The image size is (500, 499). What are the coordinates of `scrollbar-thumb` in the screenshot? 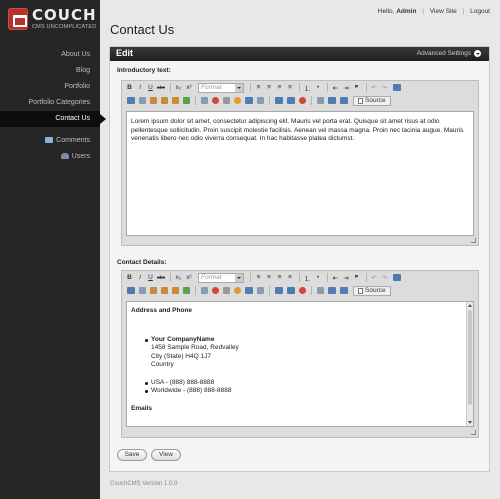 It's located at (470, 357).